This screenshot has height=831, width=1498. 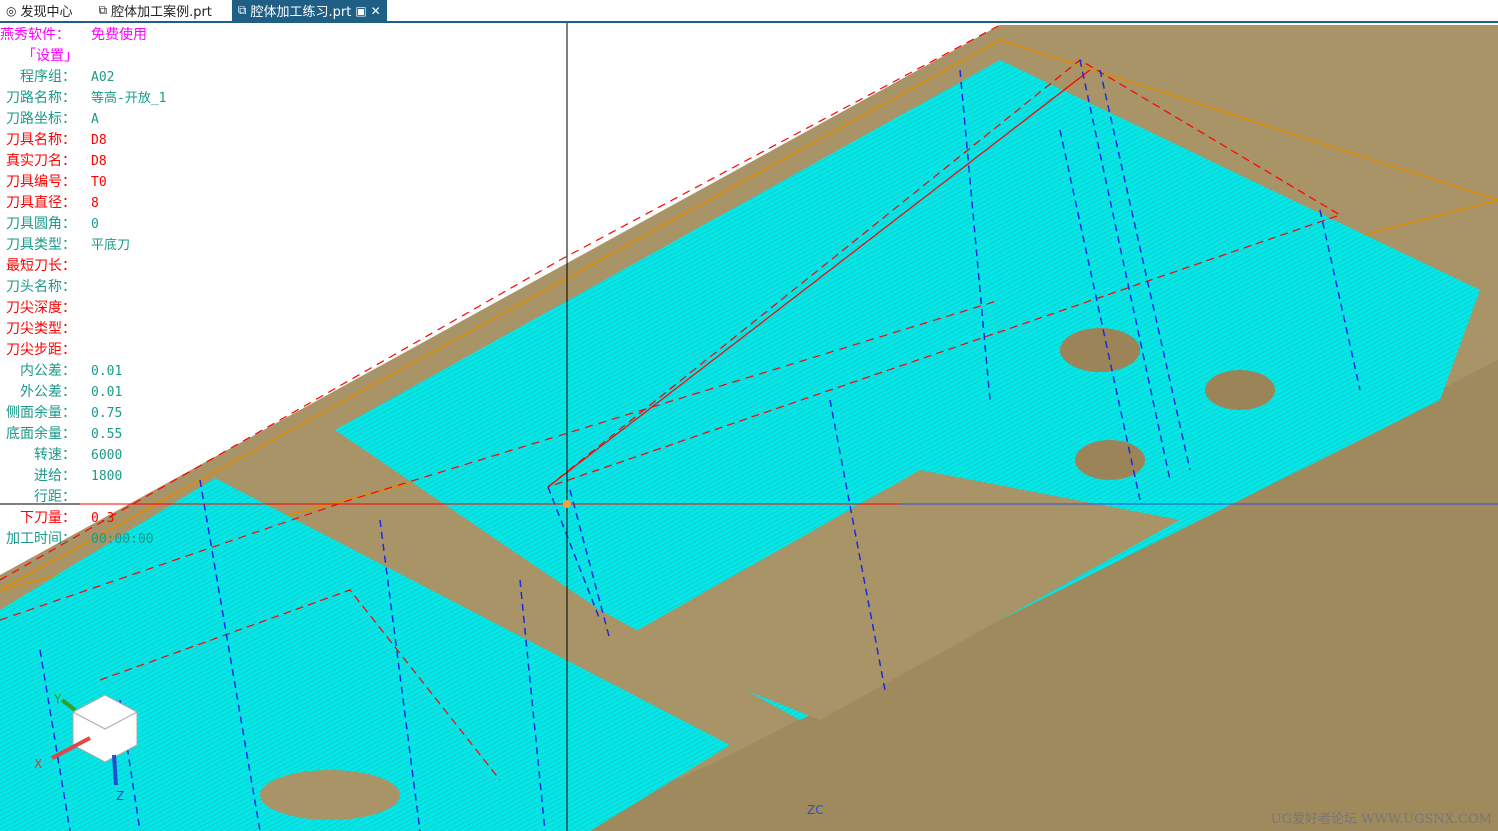 What do you see at coordinates (107, 413) in the screenshot?
I see `info-value: 0.75` at bounding box center [107, 413].